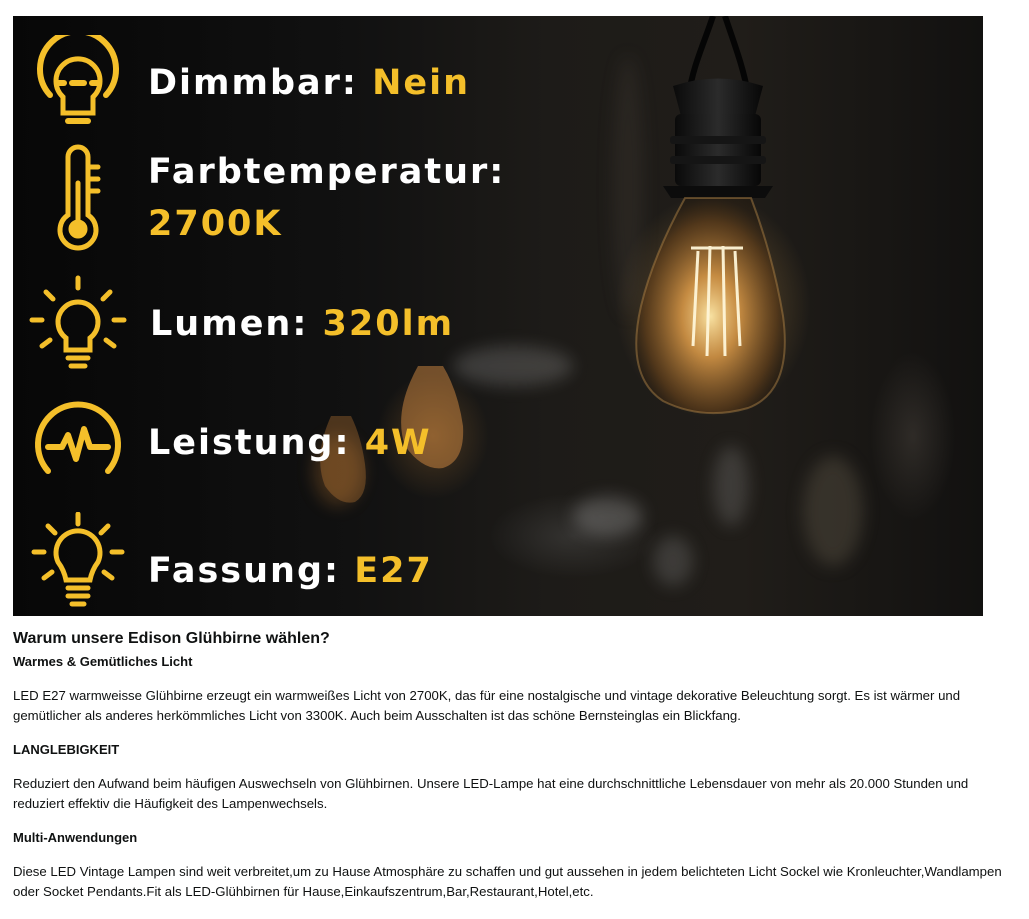 This screenshot has width=1029, height=919. I want to click on feature-label: Dimmbar:, so click(253, 83).